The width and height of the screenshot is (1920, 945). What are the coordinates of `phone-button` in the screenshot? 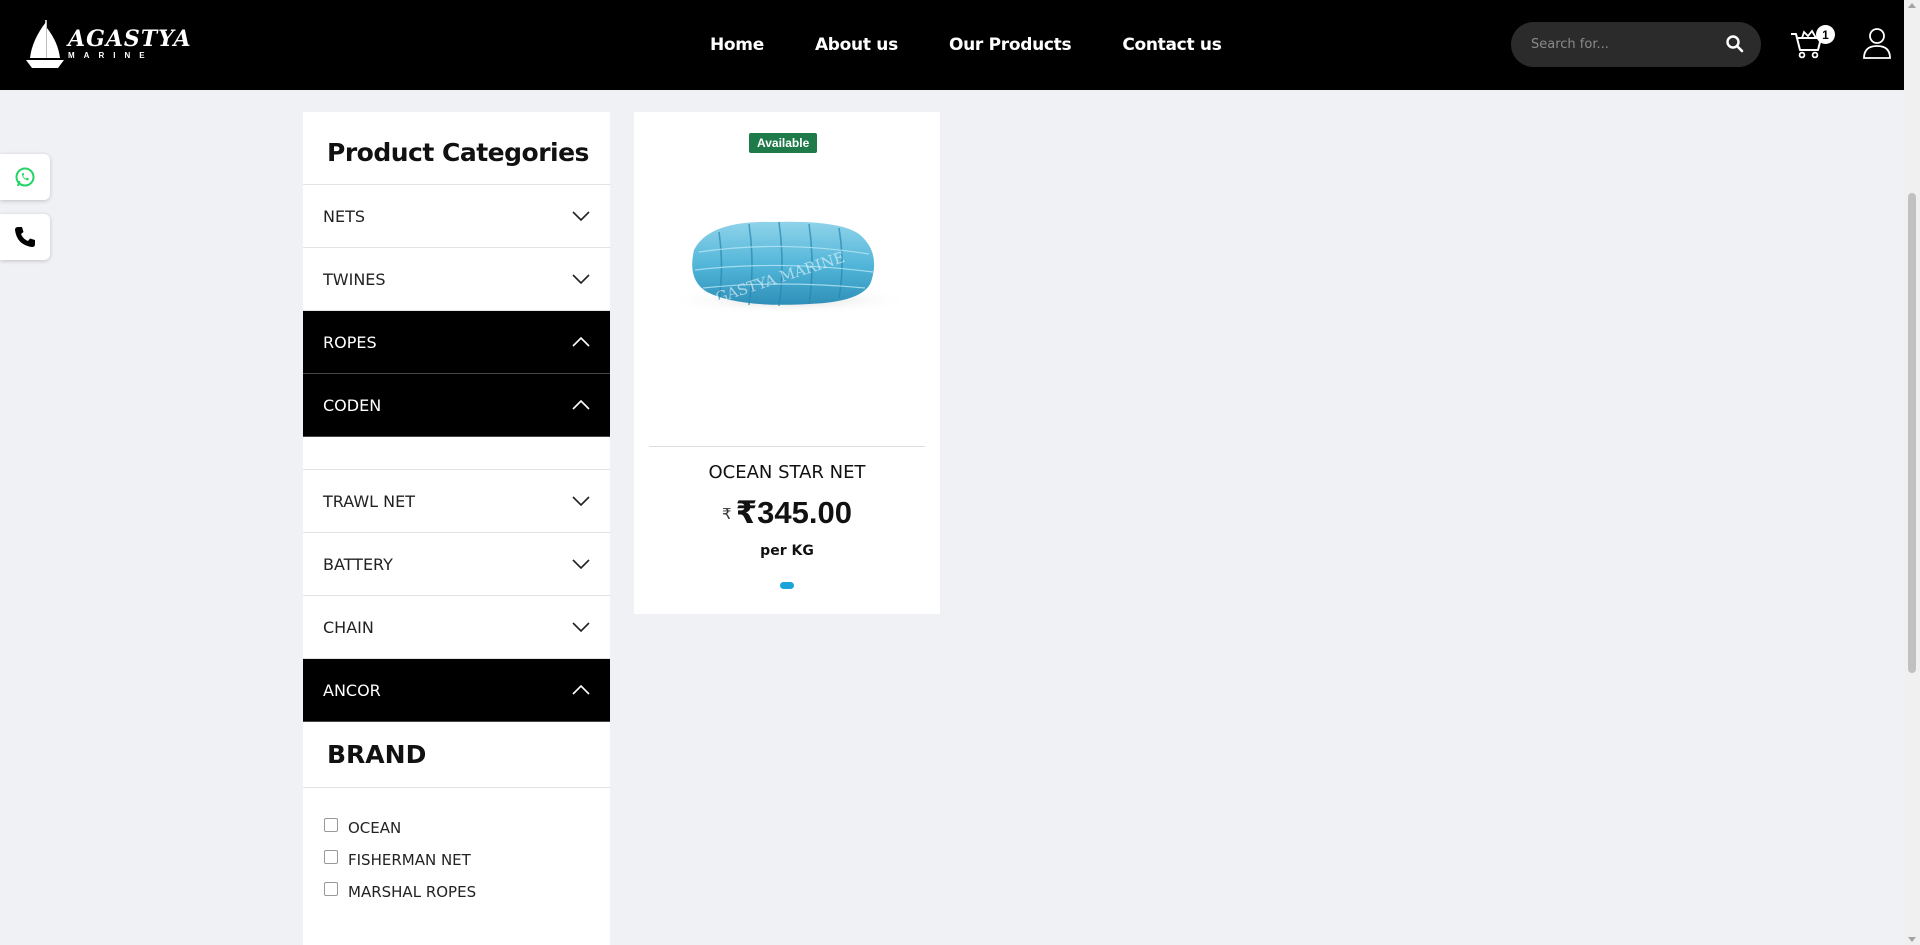 It's located at (25, 237).